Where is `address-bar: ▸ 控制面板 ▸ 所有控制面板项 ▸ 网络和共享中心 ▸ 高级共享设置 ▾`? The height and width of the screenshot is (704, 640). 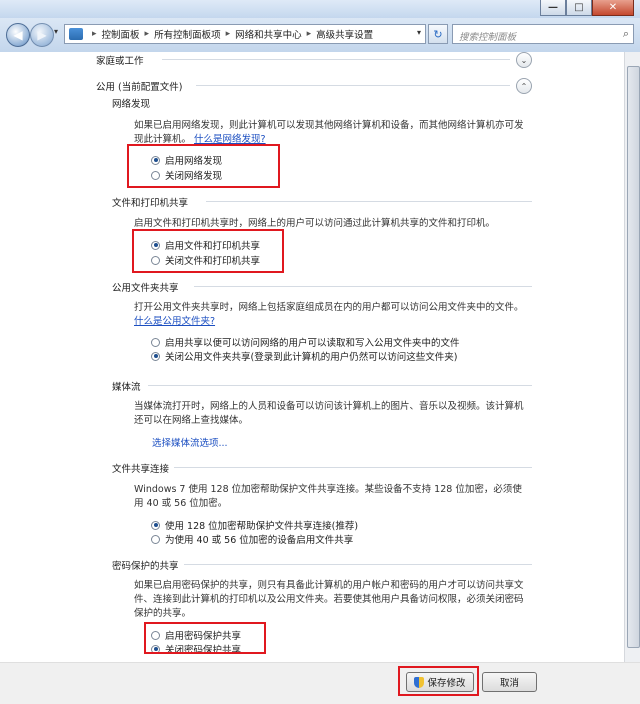 address-bar: ▸ 控制面板 ▸ 所有控制面板项 ▸ 网络和共享中心 ▸ 高级共享设置 ▾ is located at coordinates (245, 34).